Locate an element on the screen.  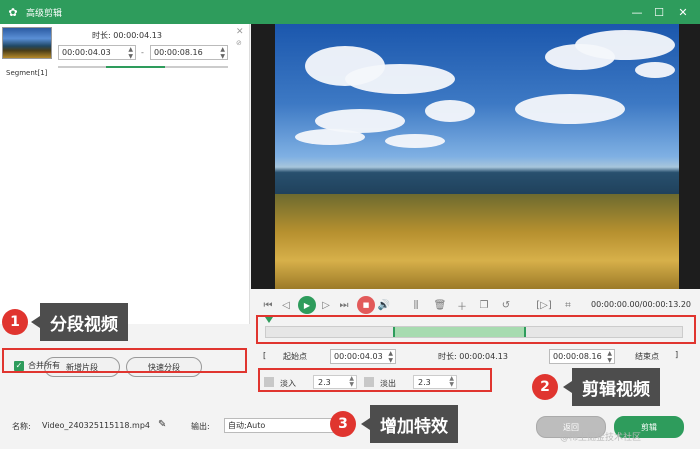
split-icon: ⫼ is located at coordinates (416, 305).